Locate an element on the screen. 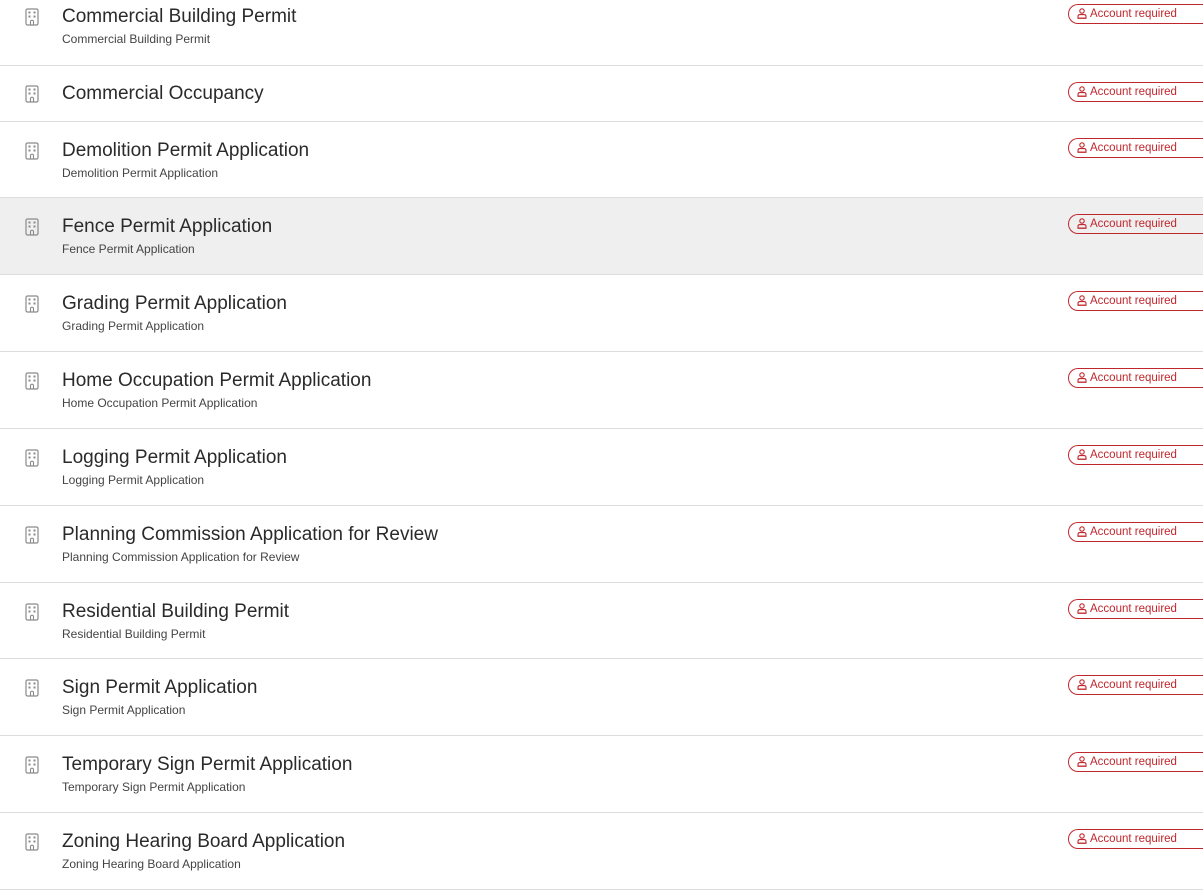 This screenshot has height=890, width=1203. item-subtitle: Grading Permit Application is located at coordinates (133, 326).